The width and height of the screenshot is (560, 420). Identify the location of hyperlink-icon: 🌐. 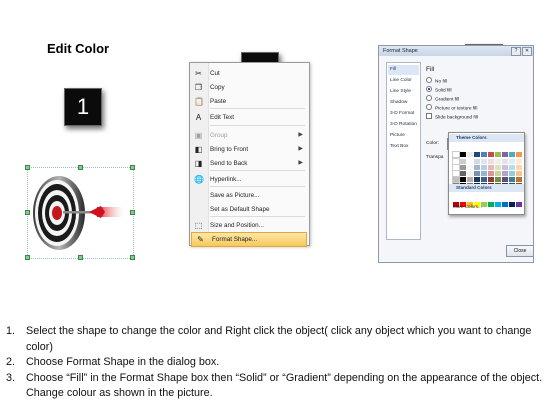
(199, 179).